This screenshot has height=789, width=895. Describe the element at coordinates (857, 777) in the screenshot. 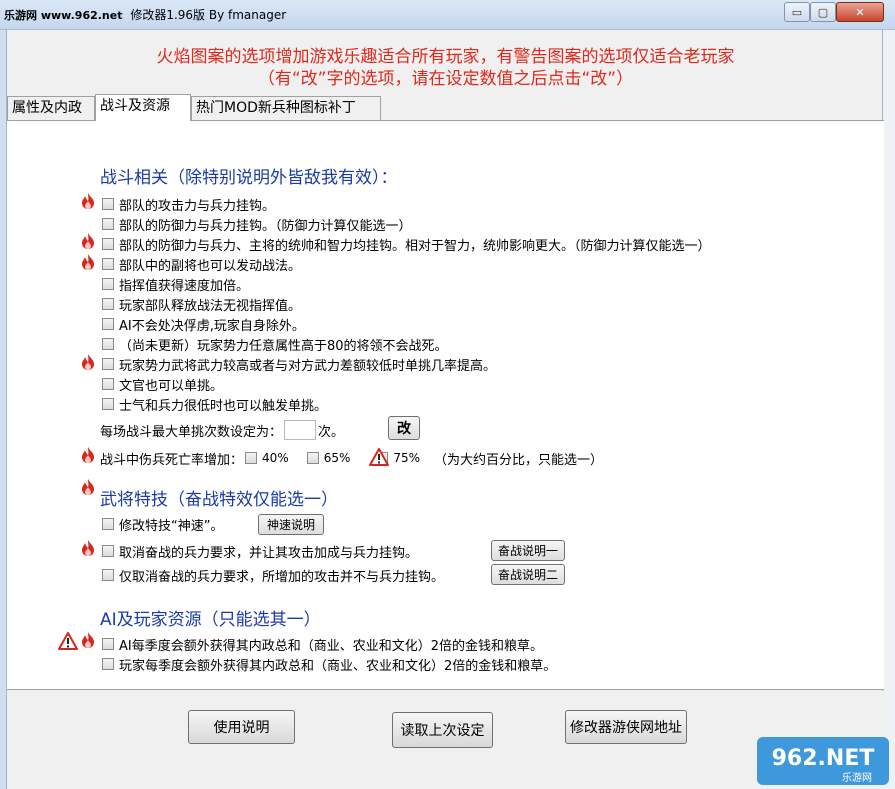

I see `watermark-sub: 乐游网` at that location.